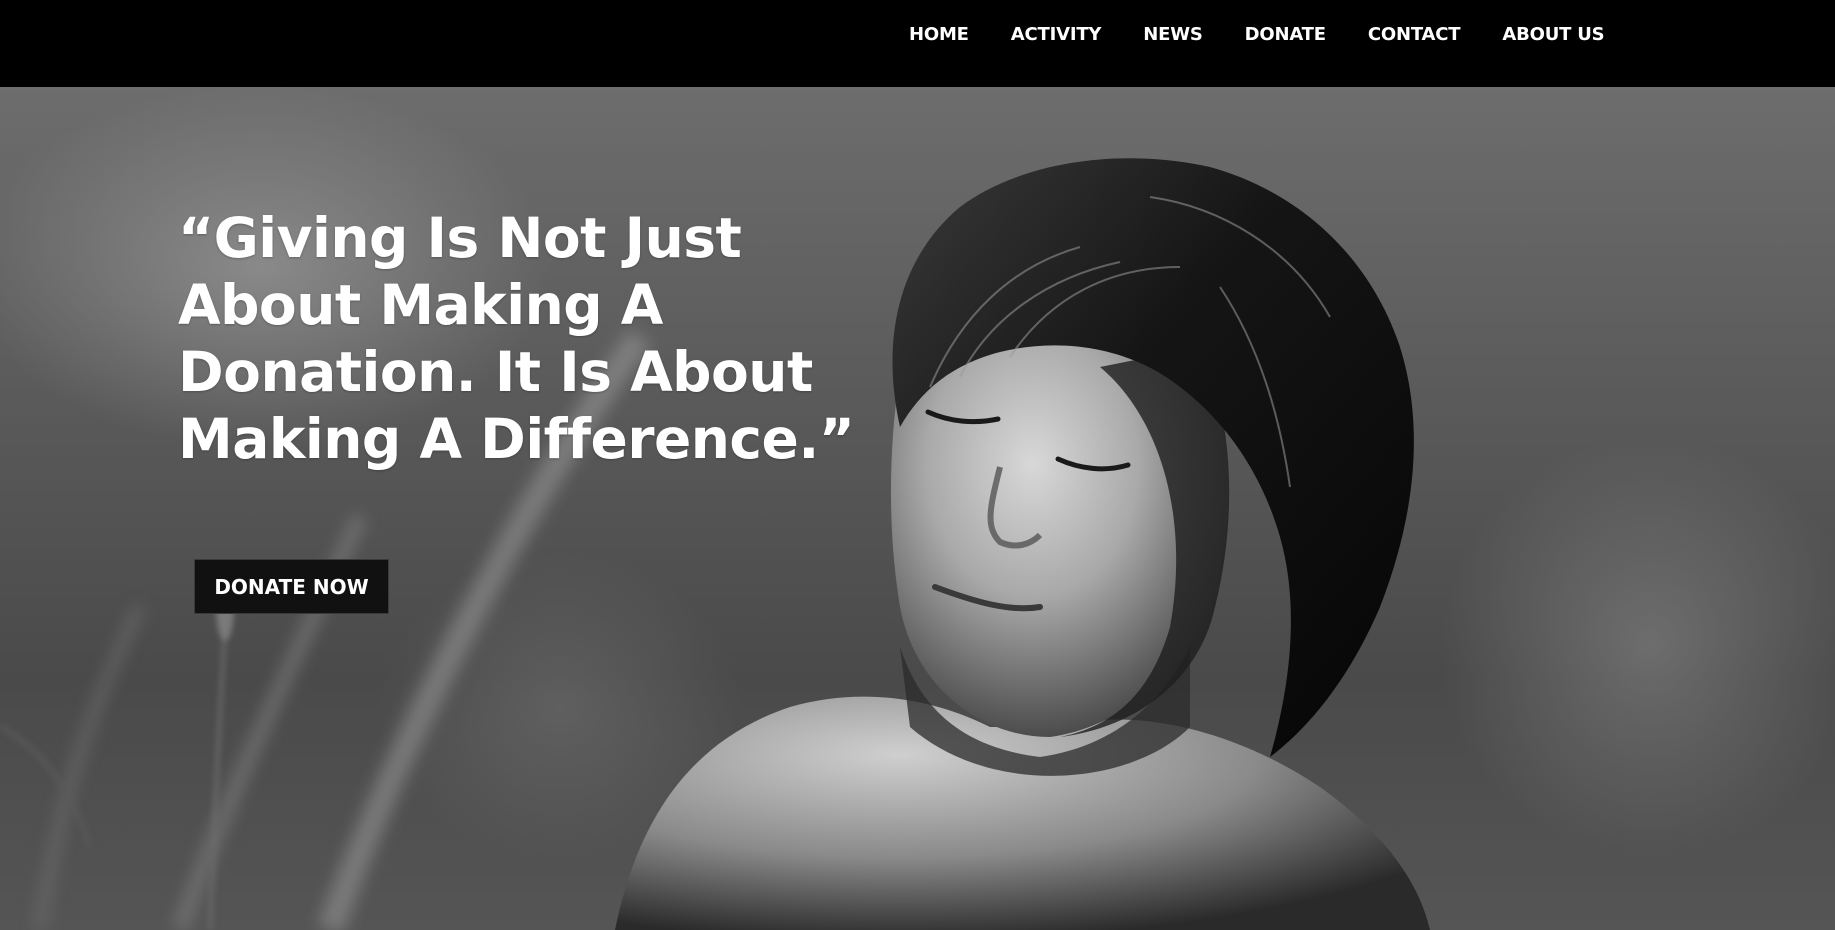 The width and height of the screenshot is (1835, 930). Describe the element at coordinates (1285, 35) in the screenshot. I see `nav-item-donate: DONATE` at that location.